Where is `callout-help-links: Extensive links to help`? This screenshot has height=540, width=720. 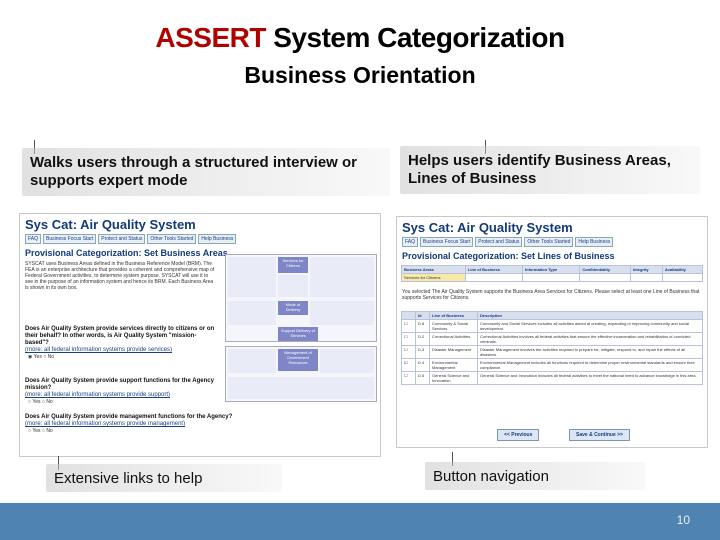 callout-help-links: Extensive links to help is located at coordinates (164, 478).